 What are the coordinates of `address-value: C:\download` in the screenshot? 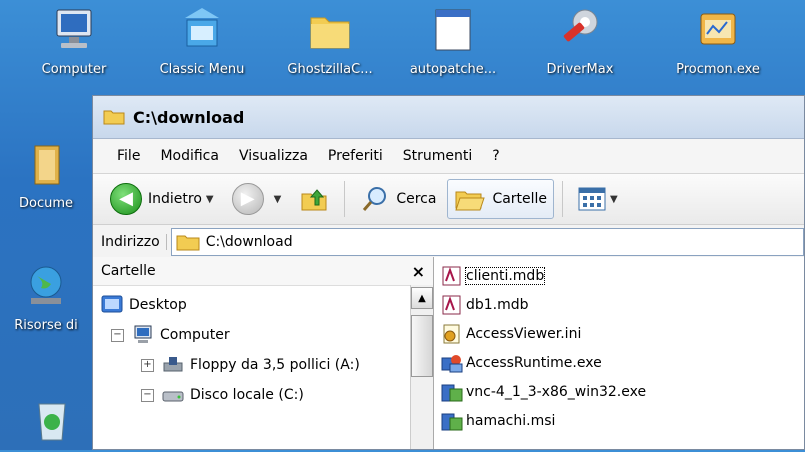 It's located at (249, 242).